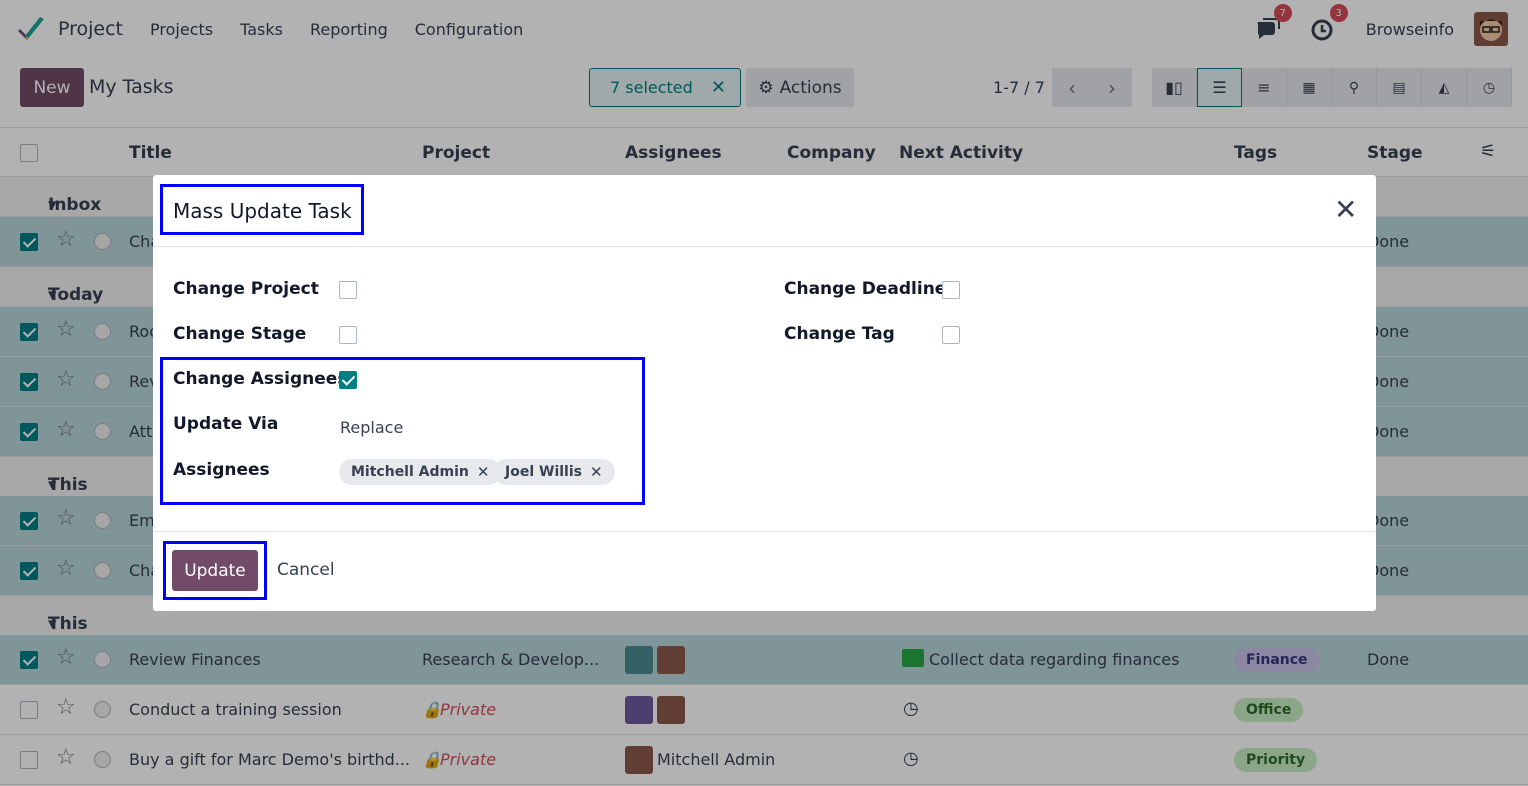  What do you see at coordinates (865, 289) in the screenshot?
I see `change-deadline-label: Change Deadline` at bounding box center [865, 289].